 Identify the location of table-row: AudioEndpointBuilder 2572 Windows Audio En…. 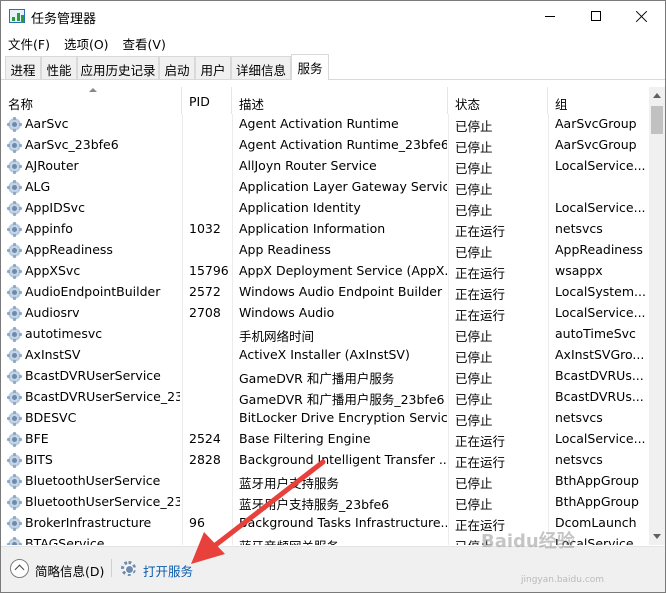
(325, 292).